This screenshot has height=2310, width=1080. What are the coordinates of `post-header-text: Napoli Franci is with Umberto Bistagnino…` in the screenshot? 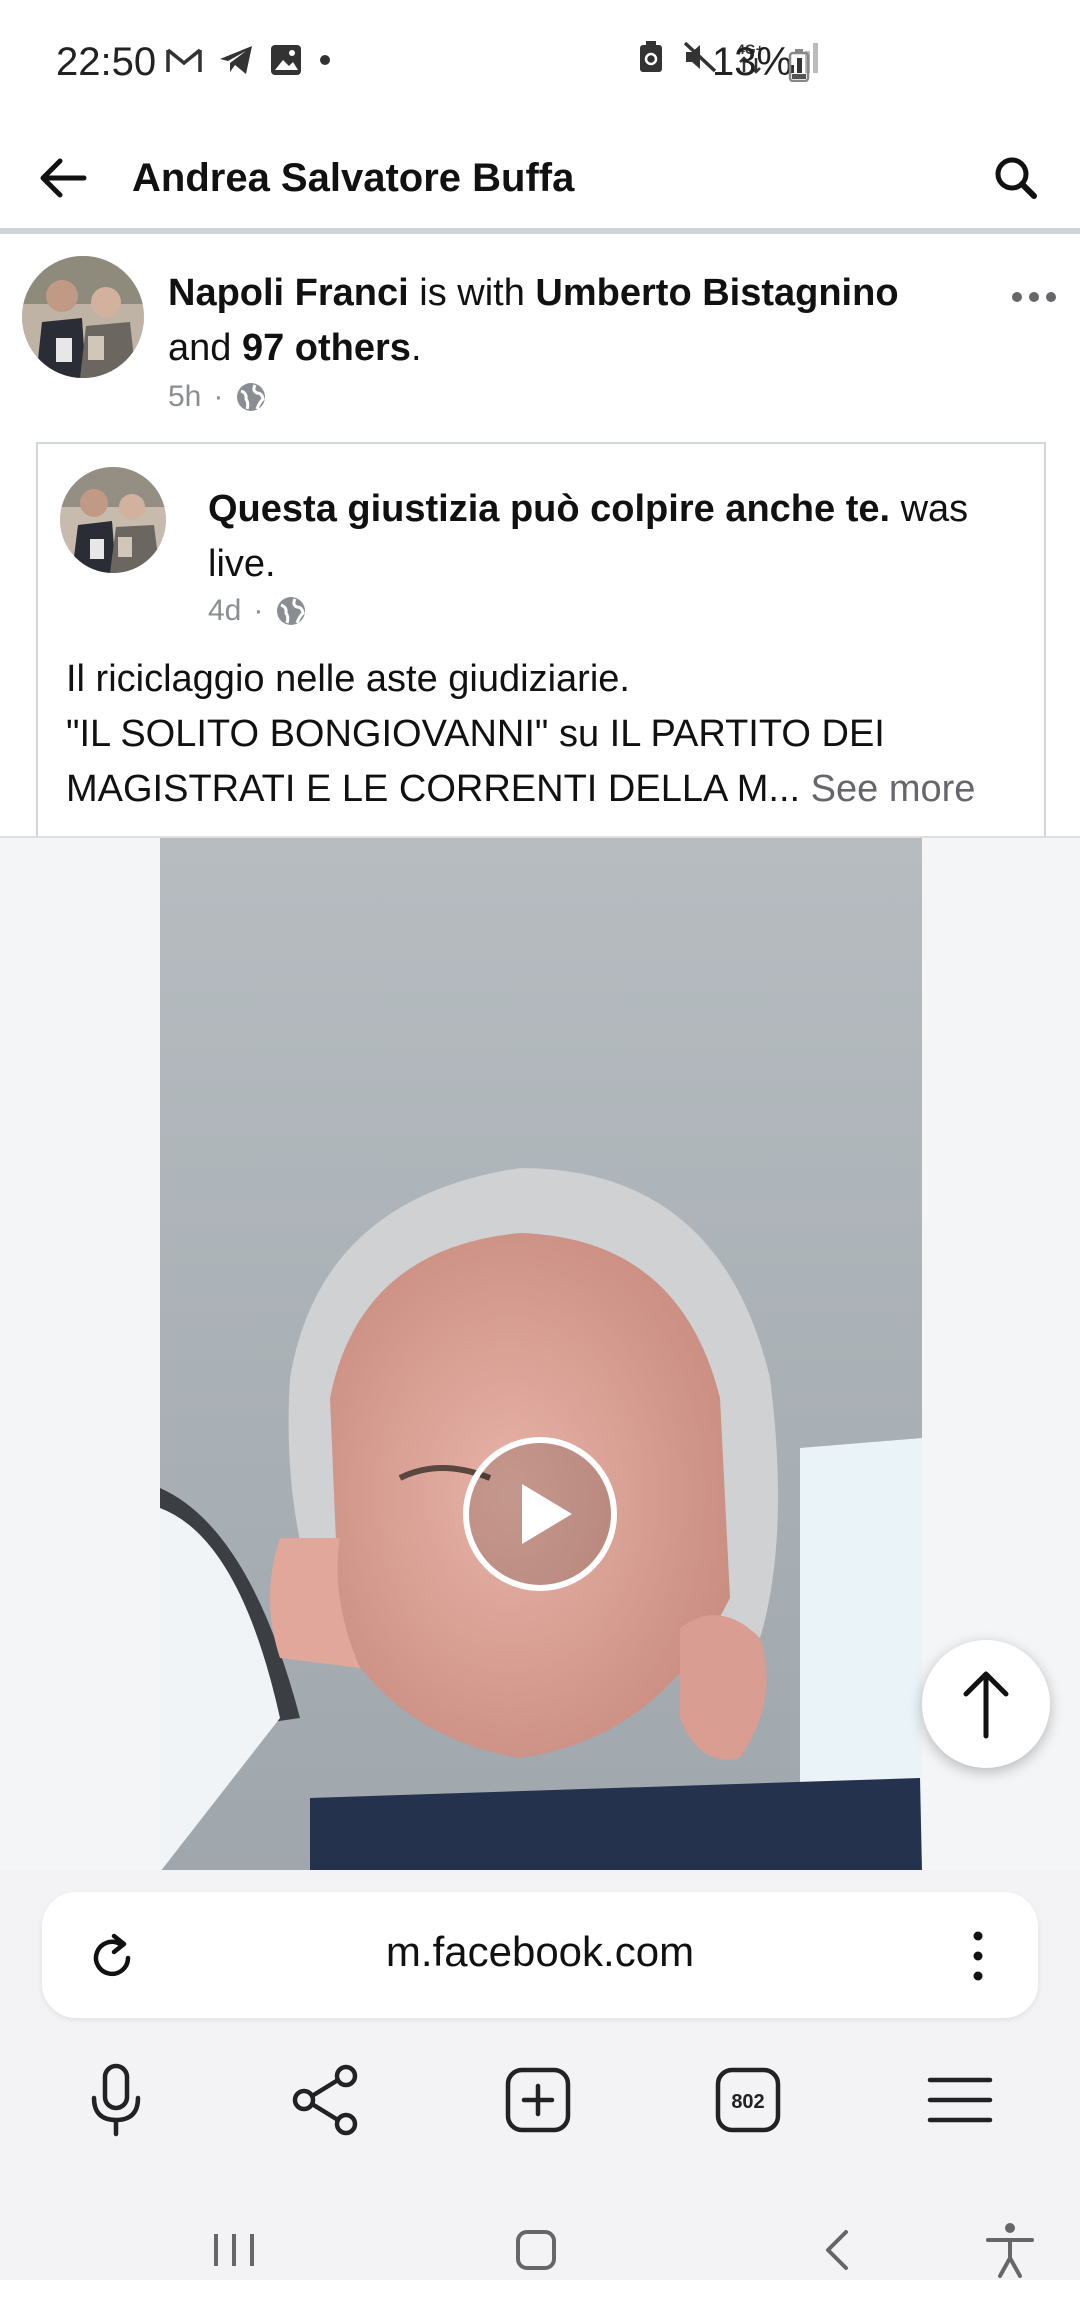 It's located at (568, 321).